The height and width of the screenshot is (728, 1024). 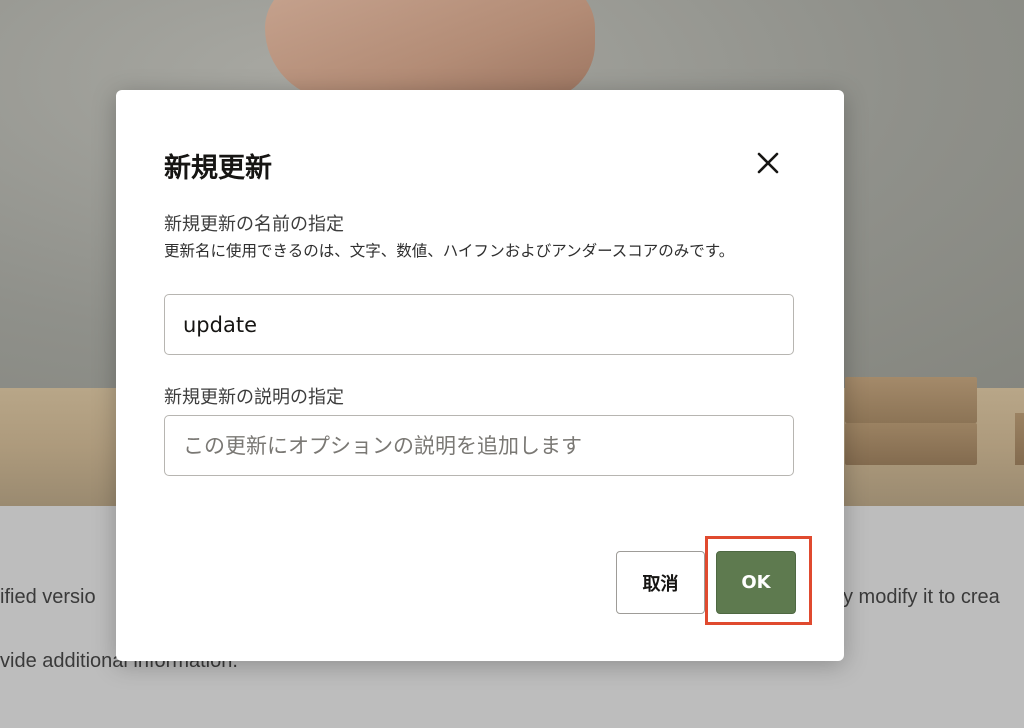 What do you see at coordinates (254, 397) in the screenshot?
I see `update-description-label: 新規更新の説明の指定` at bounding box center [254, 397].